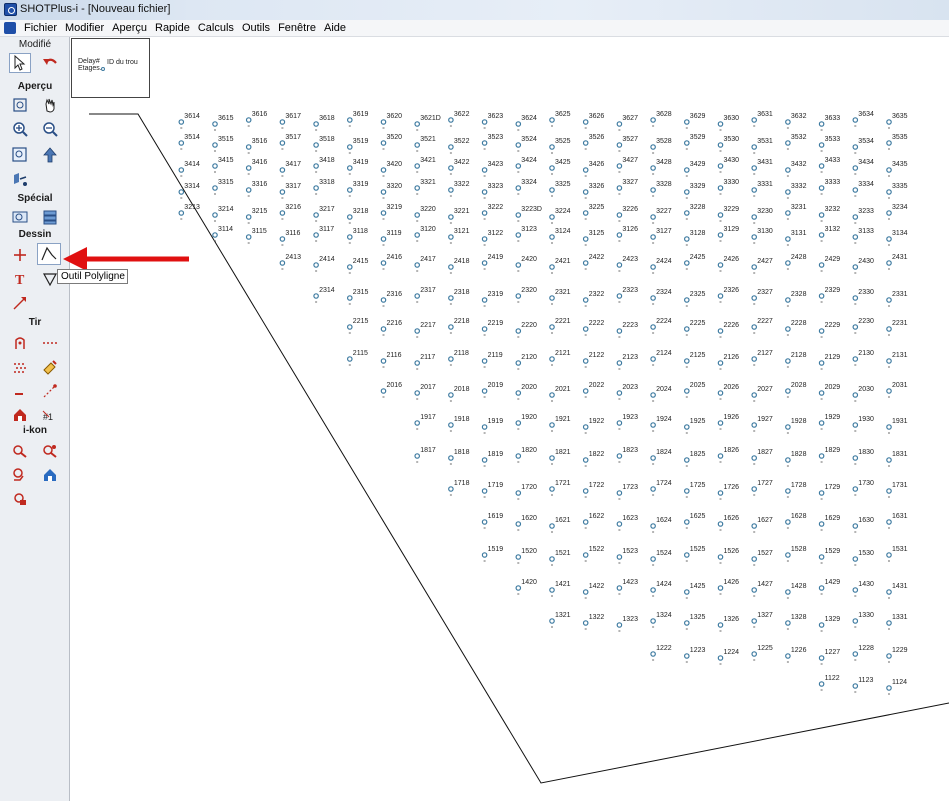 The height and width of the screenshot is (801, 949). Describe the element at coordinates (84, 28) in the screenshot. I see `menu-modifier: Modifier` at that location.